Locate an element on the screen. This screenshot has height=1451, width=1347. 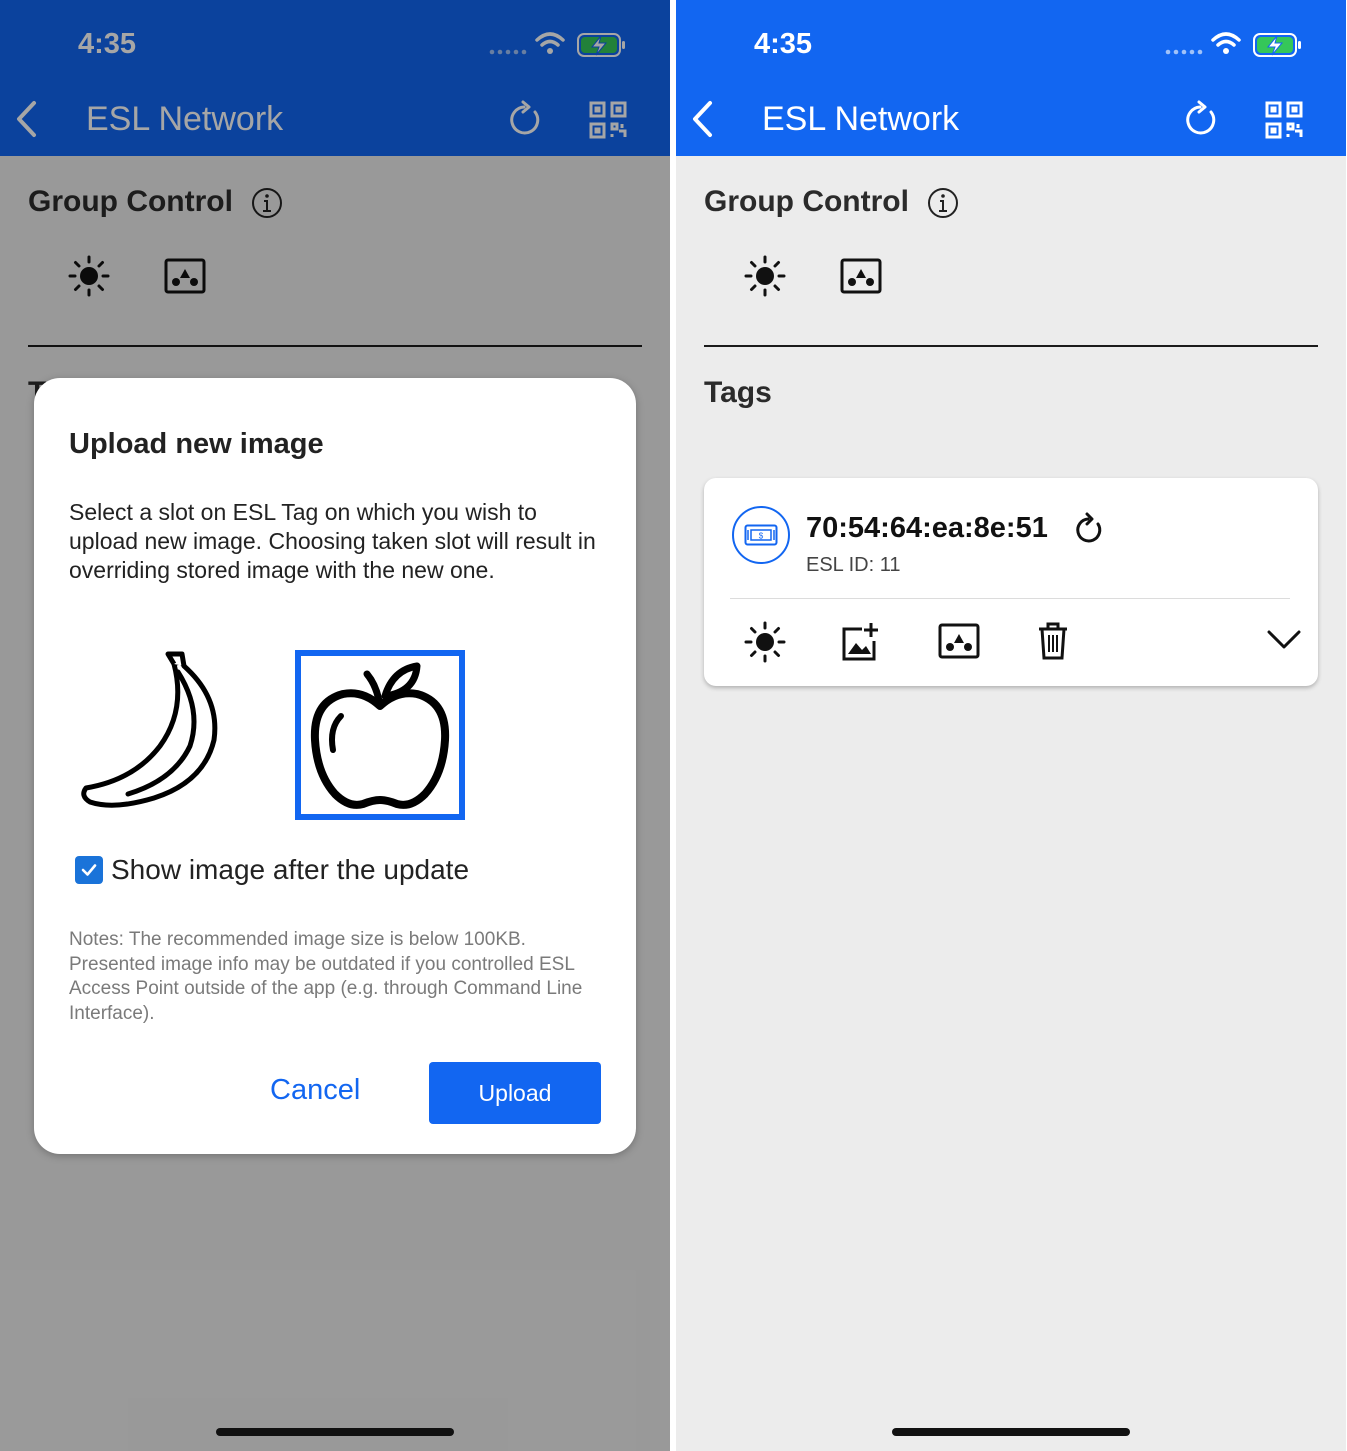
tag-delete-button is located at coordinates (1053, 643).